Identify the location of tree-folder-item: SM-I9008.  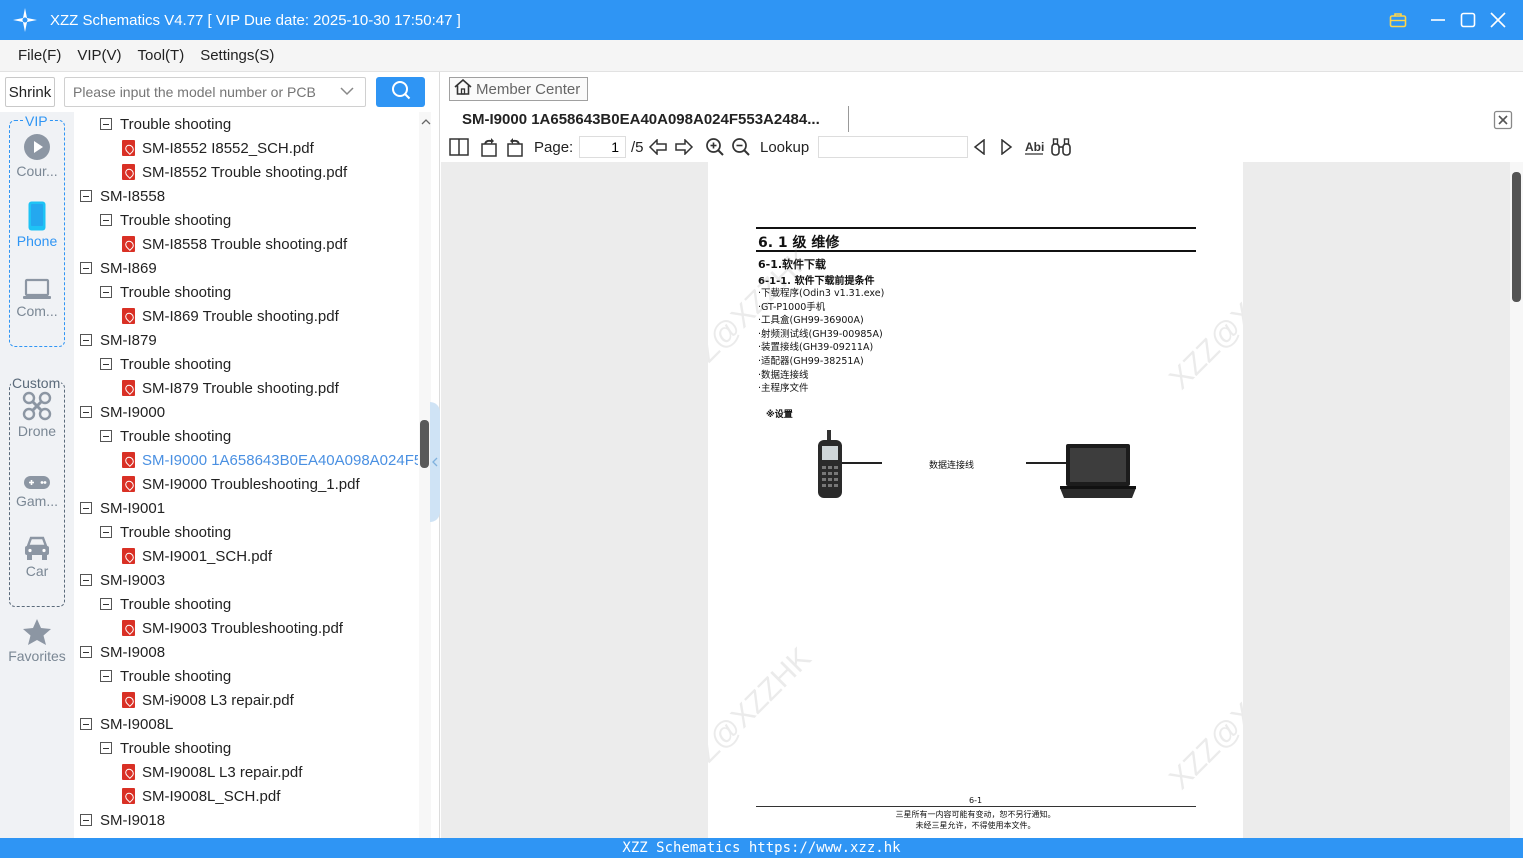
(122, 652).